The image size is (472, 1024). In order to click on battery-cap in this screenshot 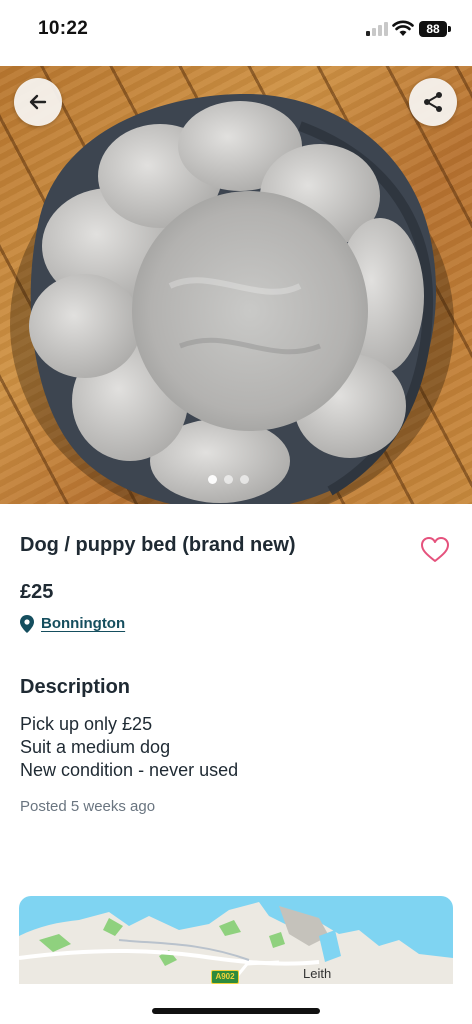, I will do `click(449, 29)`.